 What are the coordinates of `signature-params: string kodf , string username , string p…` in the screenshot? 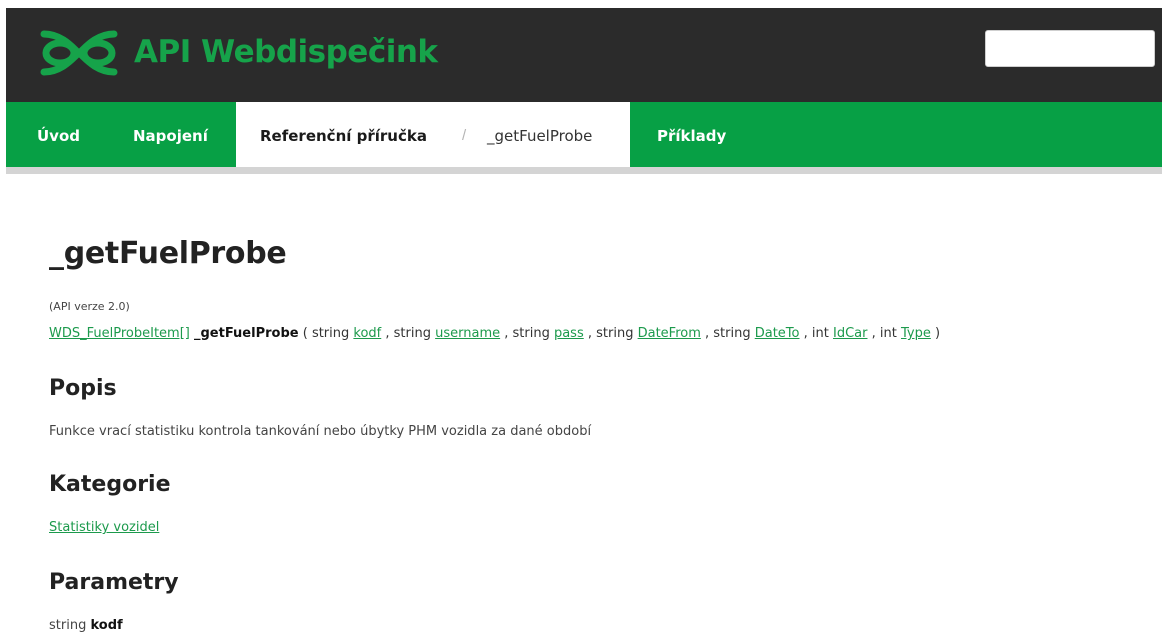 It's located at (621, 333).